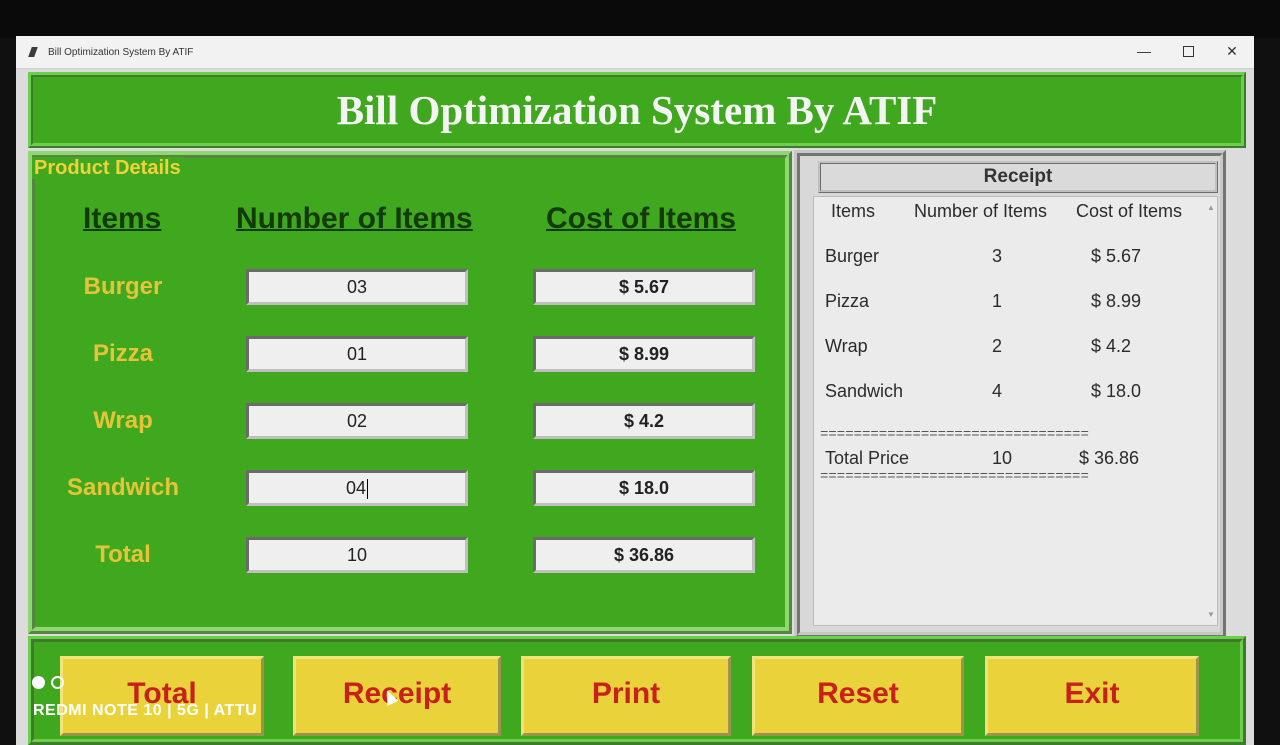 Image resolution: width=1280 pixels, height=745 pixels. Describe the element at coordinates (162, 696) in the screenshot. I see `total-button: Total` at that location.